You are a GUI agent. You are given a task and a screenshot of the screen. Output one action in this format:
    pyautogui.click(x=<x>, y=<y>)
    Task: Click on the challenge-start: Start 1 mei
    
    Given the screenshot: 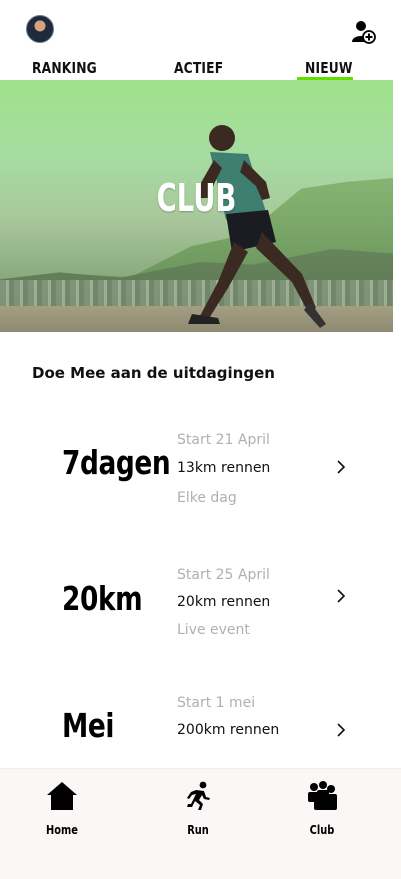 What is the action you would take?
    pyautogui.click(x=216, y=703)
    